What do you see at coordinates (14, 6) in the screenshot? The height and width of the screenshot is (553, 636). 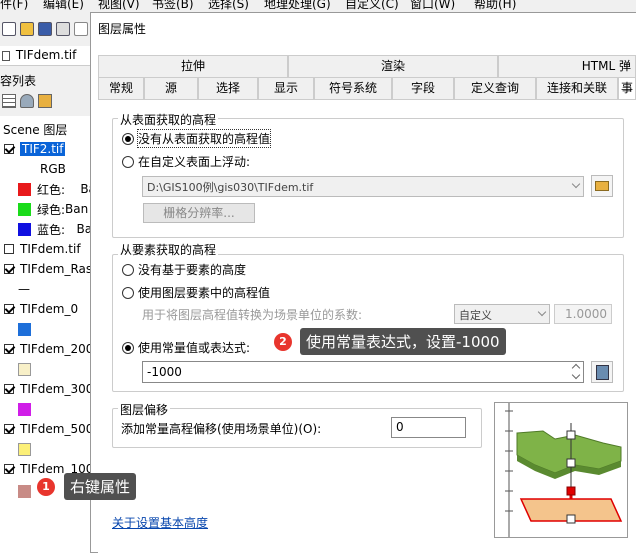 I see `menu-item-file: 件(F)` at bounding box center [14, 6].